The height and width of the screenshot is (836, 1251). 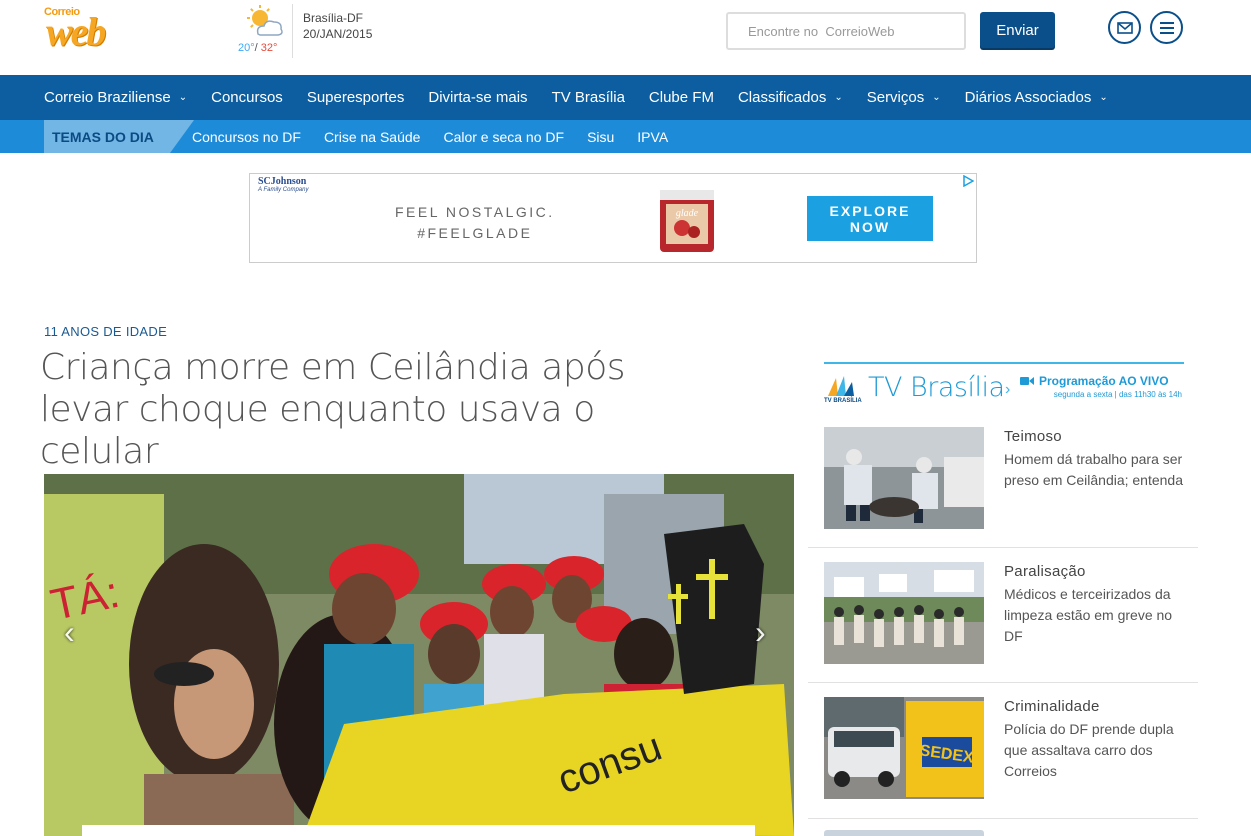 What do you see at coordinates (475, 223) in the screenshot?
I see `ad-slogan: FEEL NOSTALGIC. #FEELGLADE` at bounding box center [475, 223].